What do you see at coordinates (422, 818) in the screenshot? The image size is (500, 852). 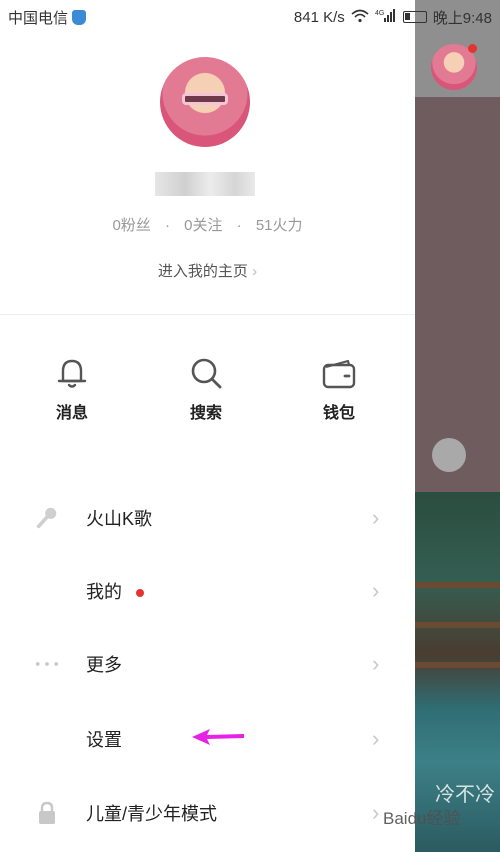 I see `baidu-watermark: Baidu经验` at bounding box center [422, 818].